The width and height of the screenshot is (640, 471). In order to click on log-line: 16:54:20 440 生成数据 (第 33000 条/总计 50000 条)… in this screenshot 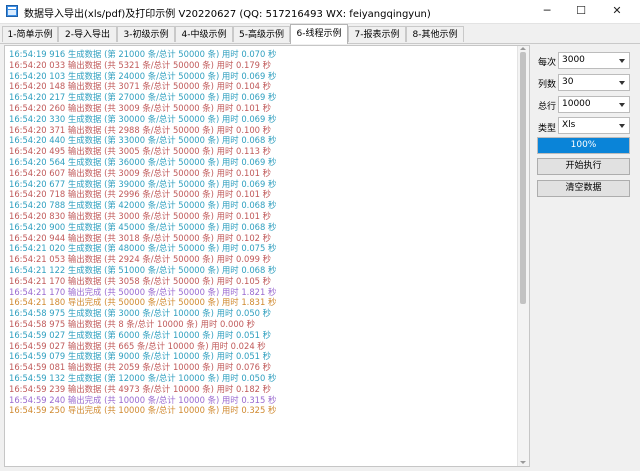, I will do `click(143, 140)`.